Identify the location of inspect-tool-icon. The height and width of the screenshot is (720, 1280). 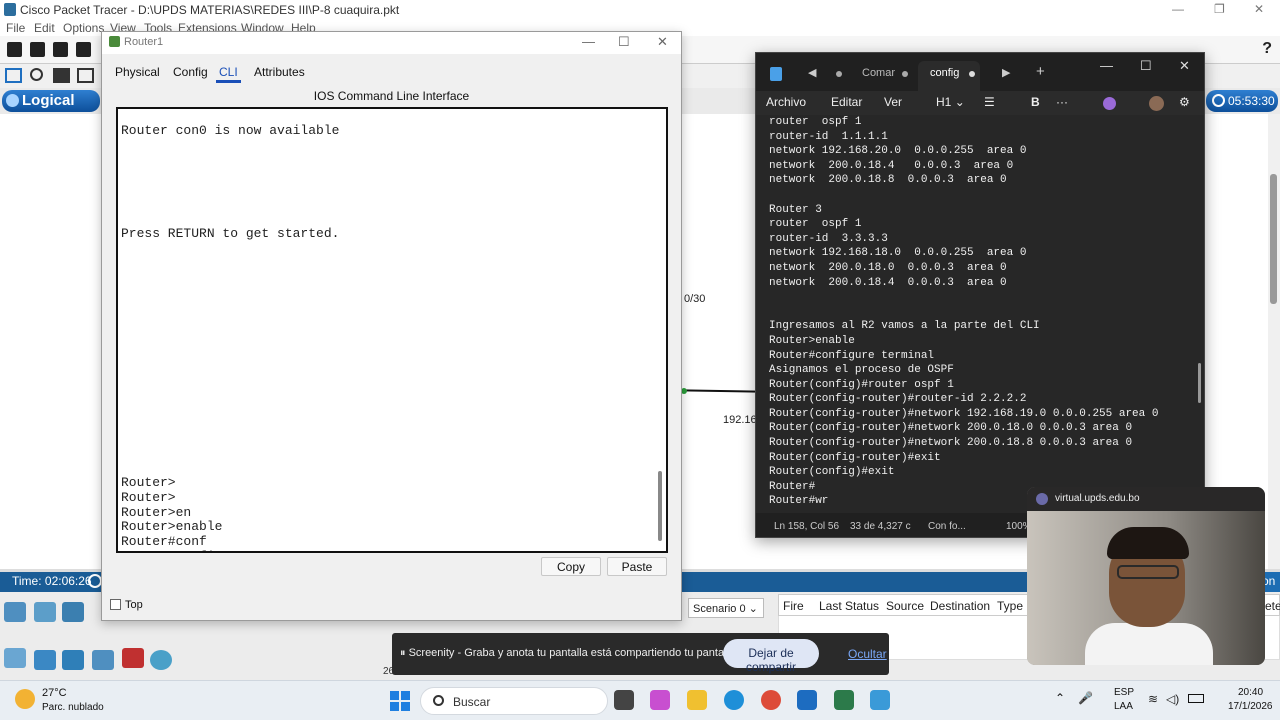
(36, 74).